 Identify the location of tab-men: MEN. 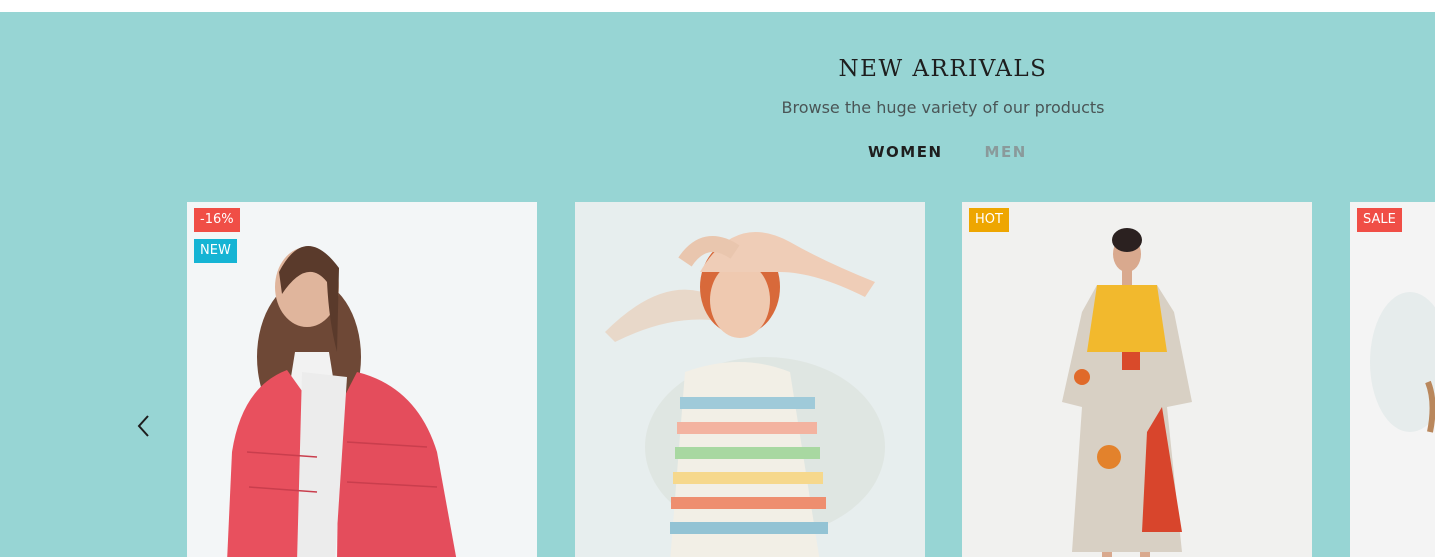
(1006, 152).